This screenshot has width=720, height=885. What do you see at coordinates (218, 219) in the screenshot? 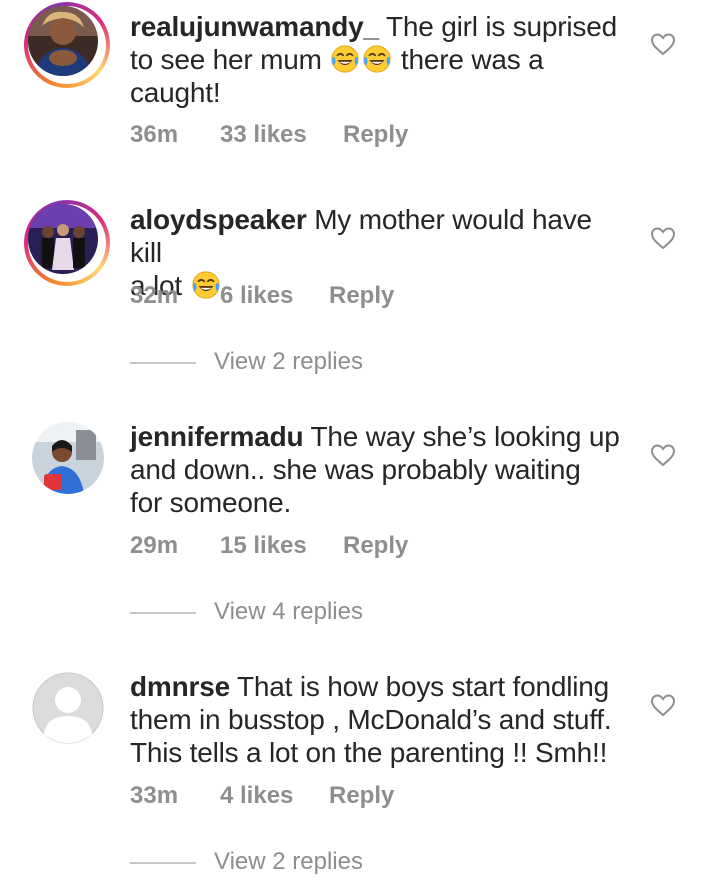
I see `username: aloydspeaker` at bounding box center [218, 219].